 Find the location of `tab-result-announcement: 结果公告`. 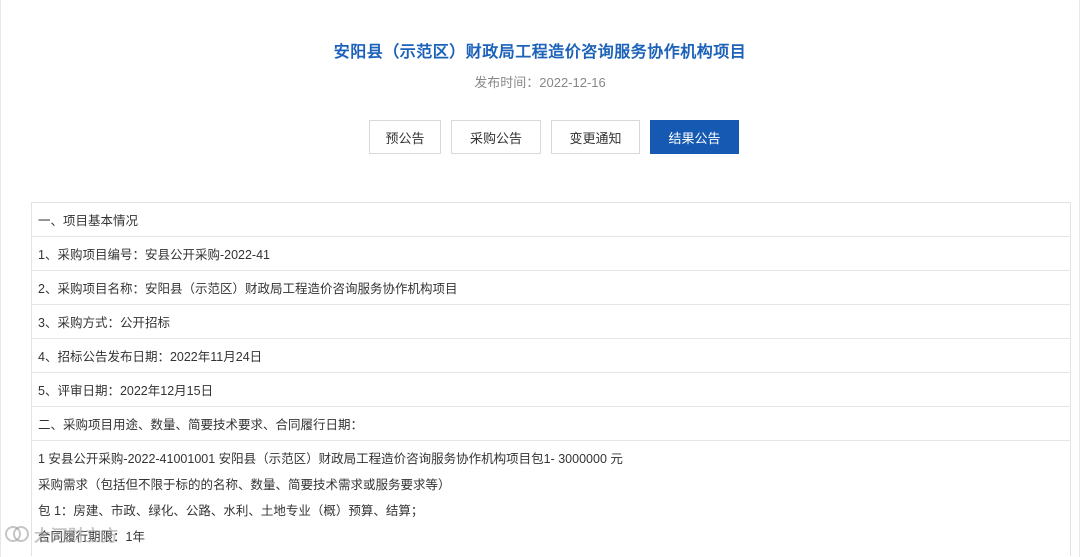

tab-result-announcement: 结果公告 is located at coordinates (694, 137).